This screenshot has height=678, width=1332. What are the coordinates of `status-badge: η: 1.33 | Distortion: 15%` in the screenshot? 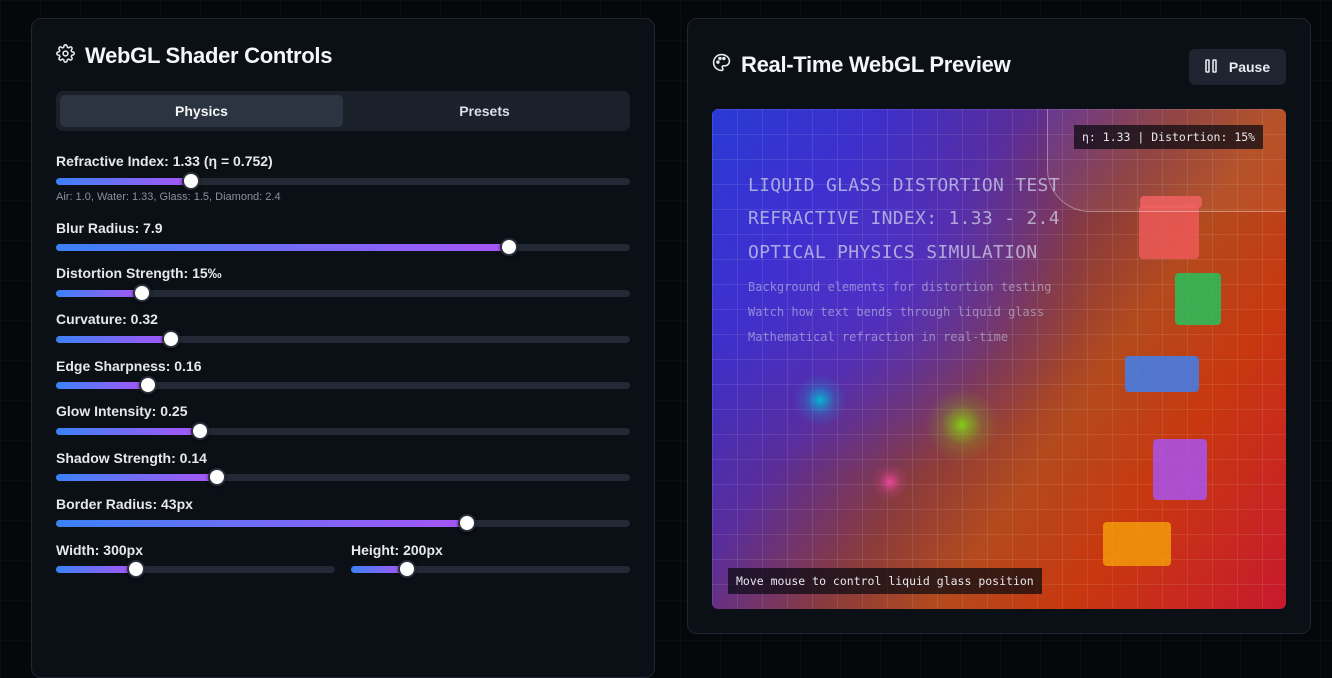 It's located at (1169, 137).